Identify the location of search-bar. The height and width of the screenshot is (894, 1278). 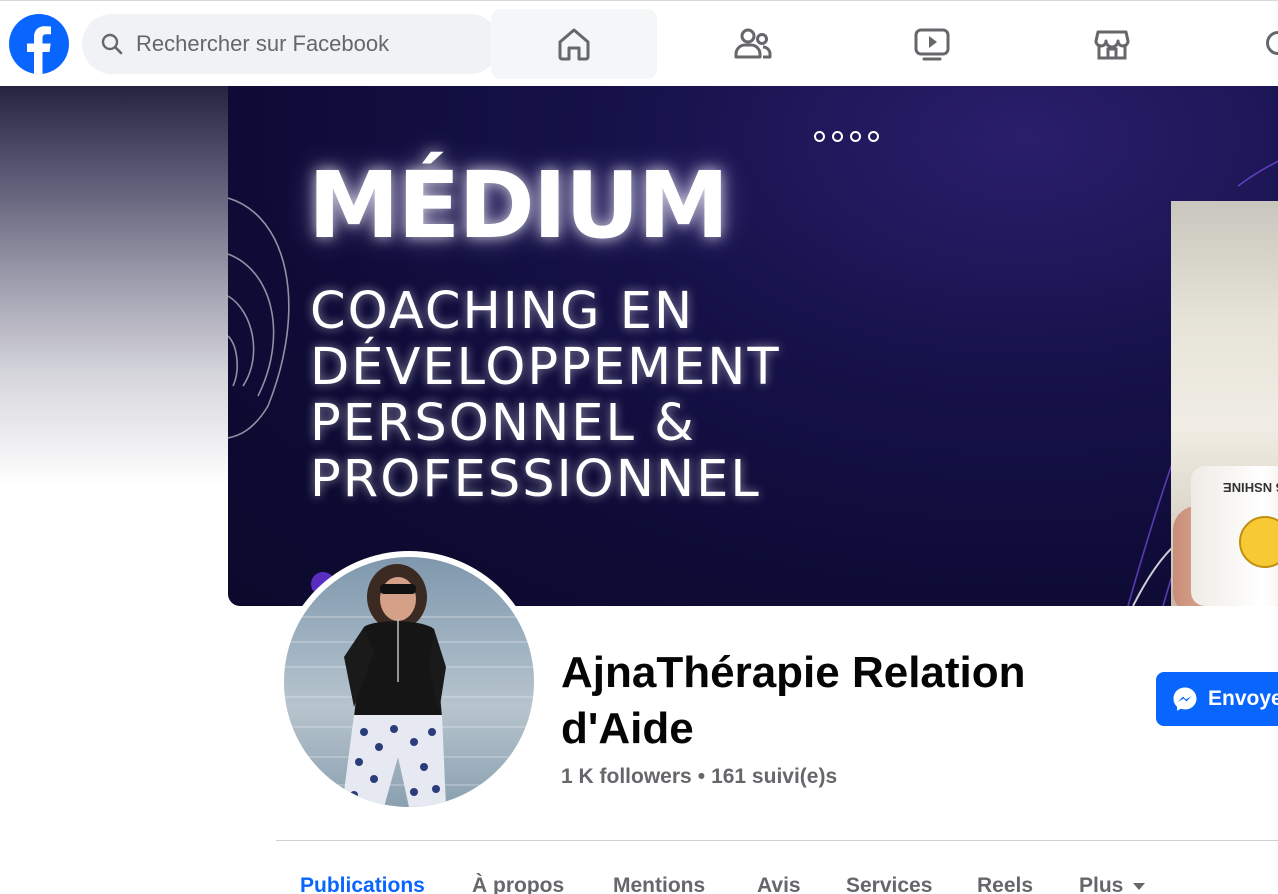
(291, 44).